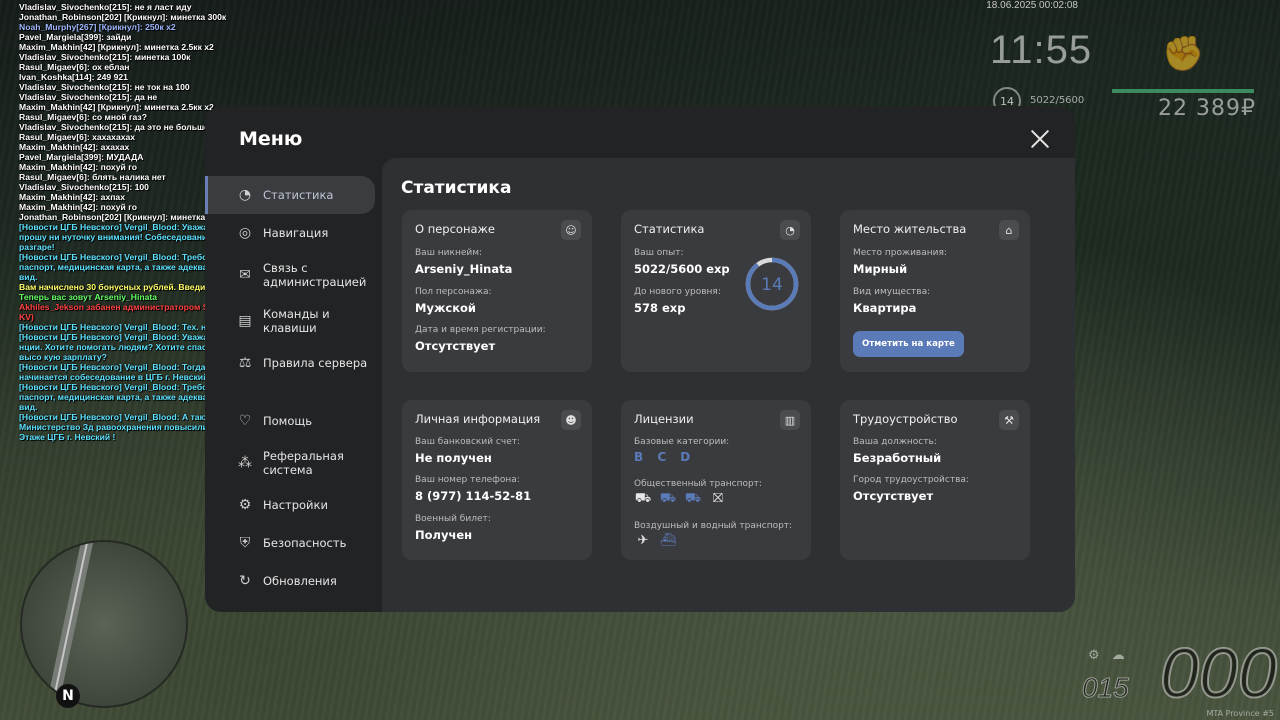 Image resolution: width=1280 pixels, height=720 pixels. What do you see at coordinates (245, 505) in the screenshot?
I see `gear-icon: ⚙` at bounding box center [245, 505].